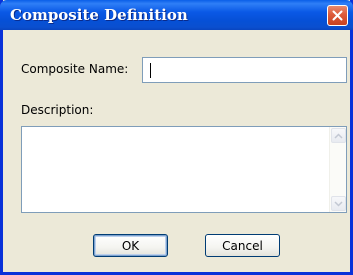 This screenshot has width=353, height=275. I want to click on composite-name-label: Composite Name:, so click(75, 69).